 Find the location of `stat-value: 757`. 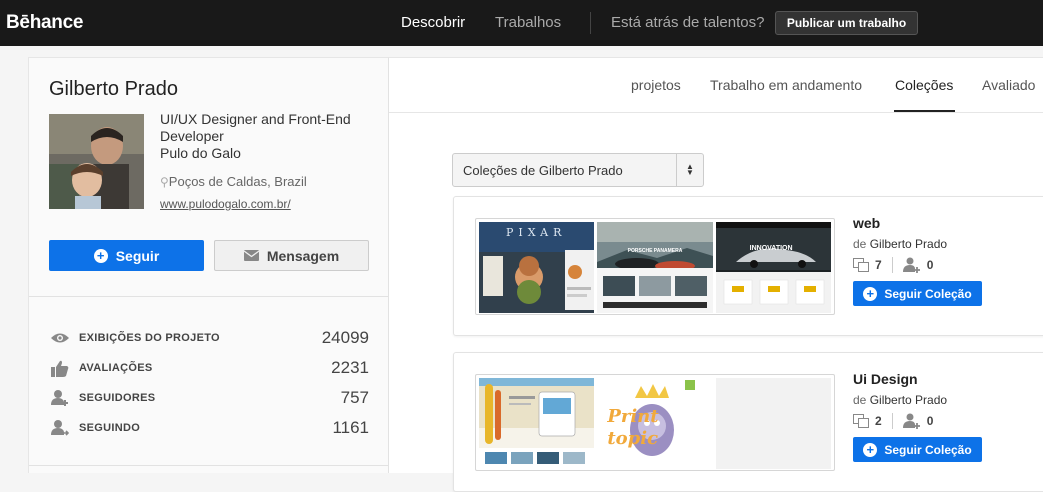

stat-value: 757 is located at coordinates (354, 397).